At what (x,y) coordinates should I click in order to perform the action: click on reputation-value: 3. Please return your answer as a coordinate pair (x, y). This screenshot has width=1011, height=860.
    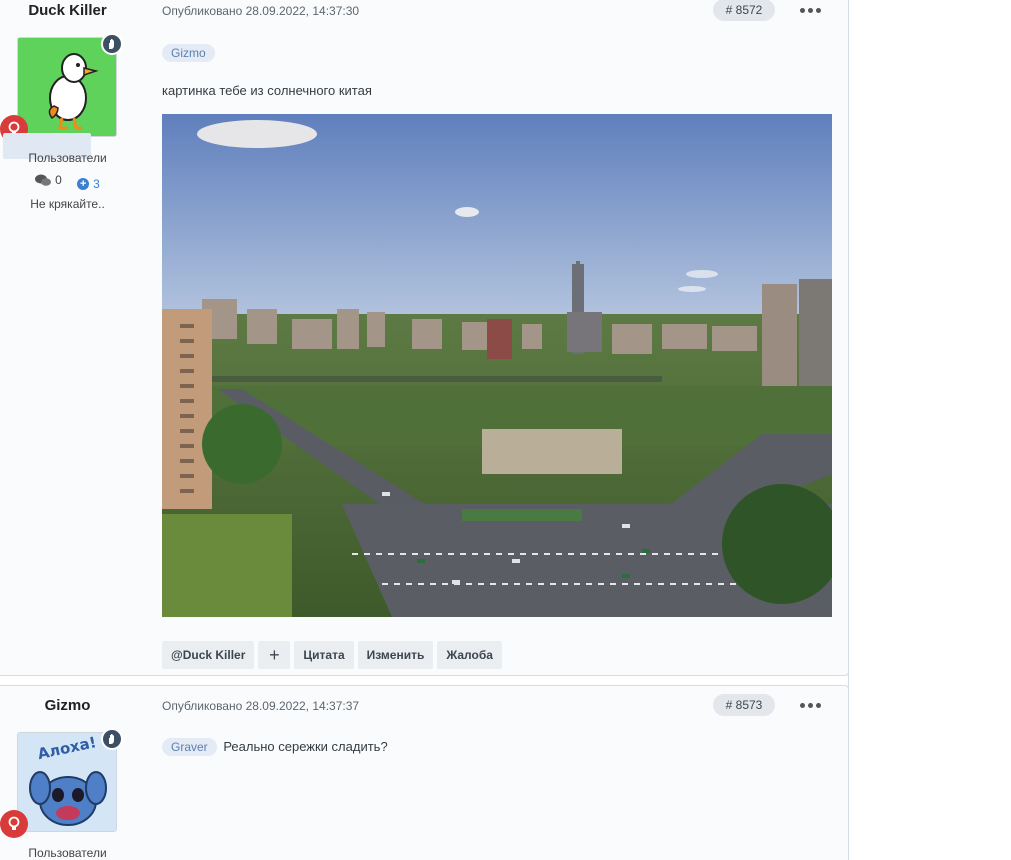
    Looking at the image, I should click on (96, 183).